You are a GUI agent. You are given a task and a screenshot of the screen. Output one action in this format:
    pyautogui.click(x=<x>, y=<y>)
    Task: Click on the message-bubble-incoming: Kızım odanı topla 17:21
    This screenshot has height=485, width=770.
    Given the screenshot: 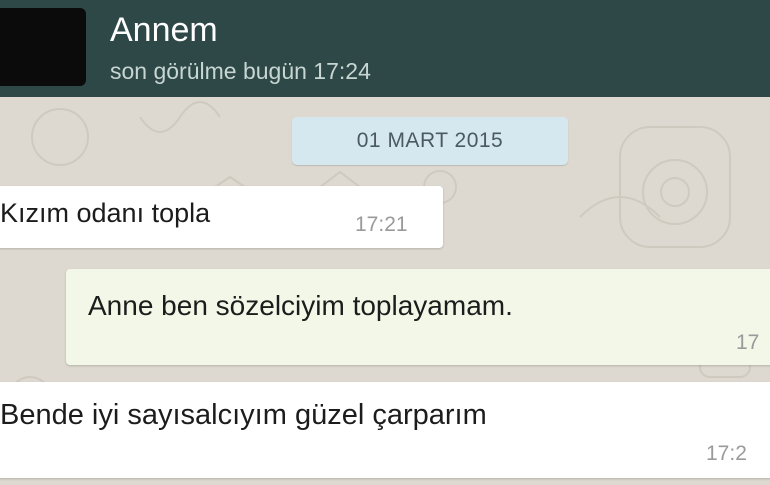 What is the action you would take?
    pyautogui.click(x=221, y=217)
    